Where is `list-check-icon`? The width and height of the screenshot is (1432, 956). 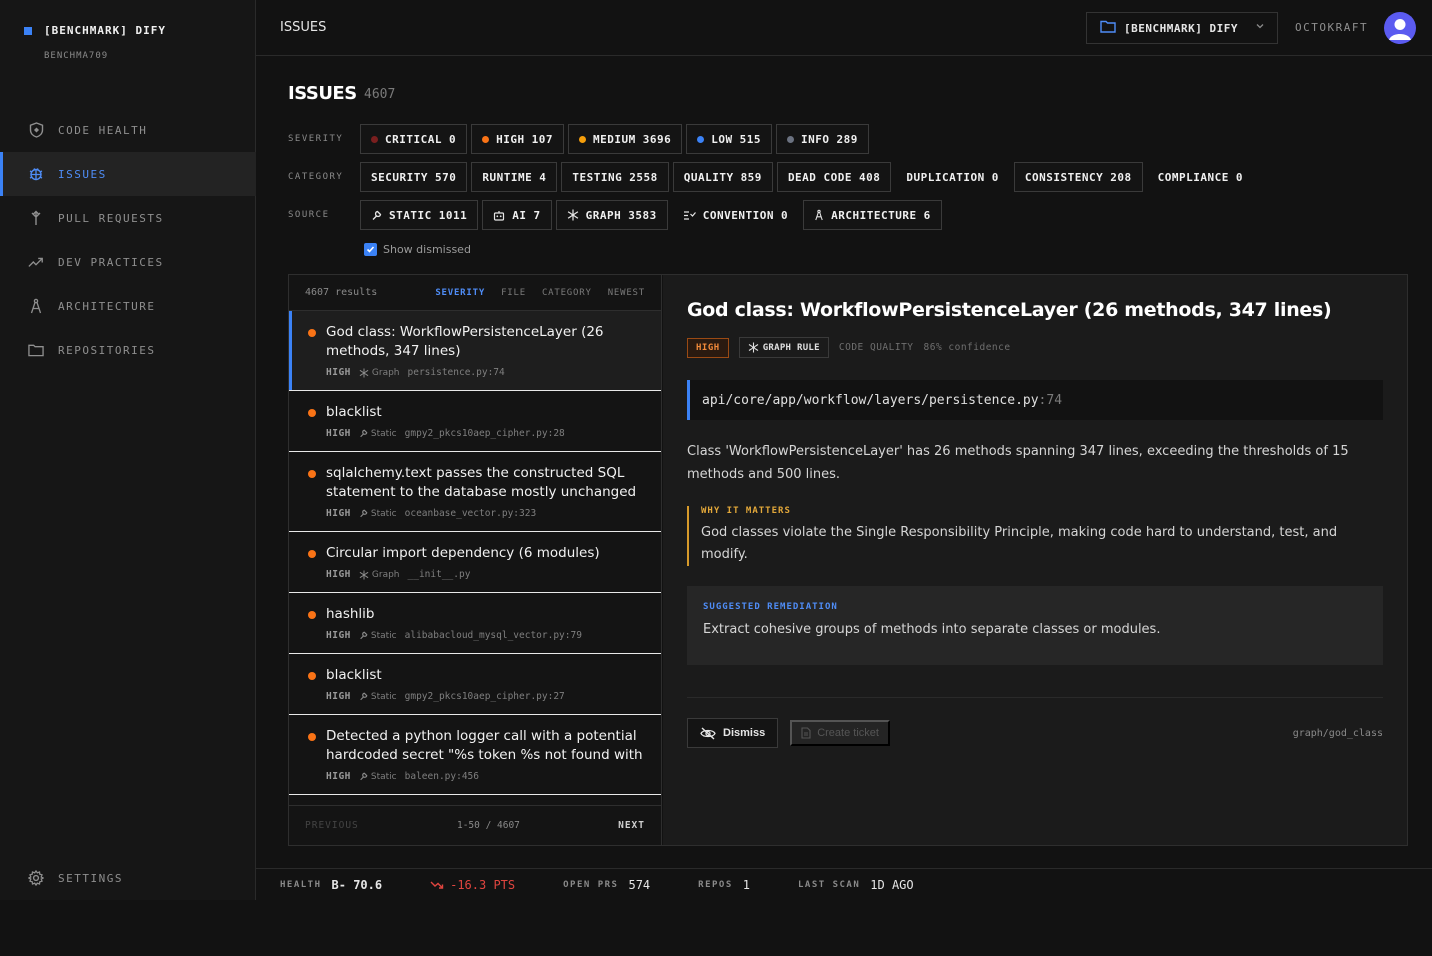
list-check-icon is located at coordinates (689, 215).